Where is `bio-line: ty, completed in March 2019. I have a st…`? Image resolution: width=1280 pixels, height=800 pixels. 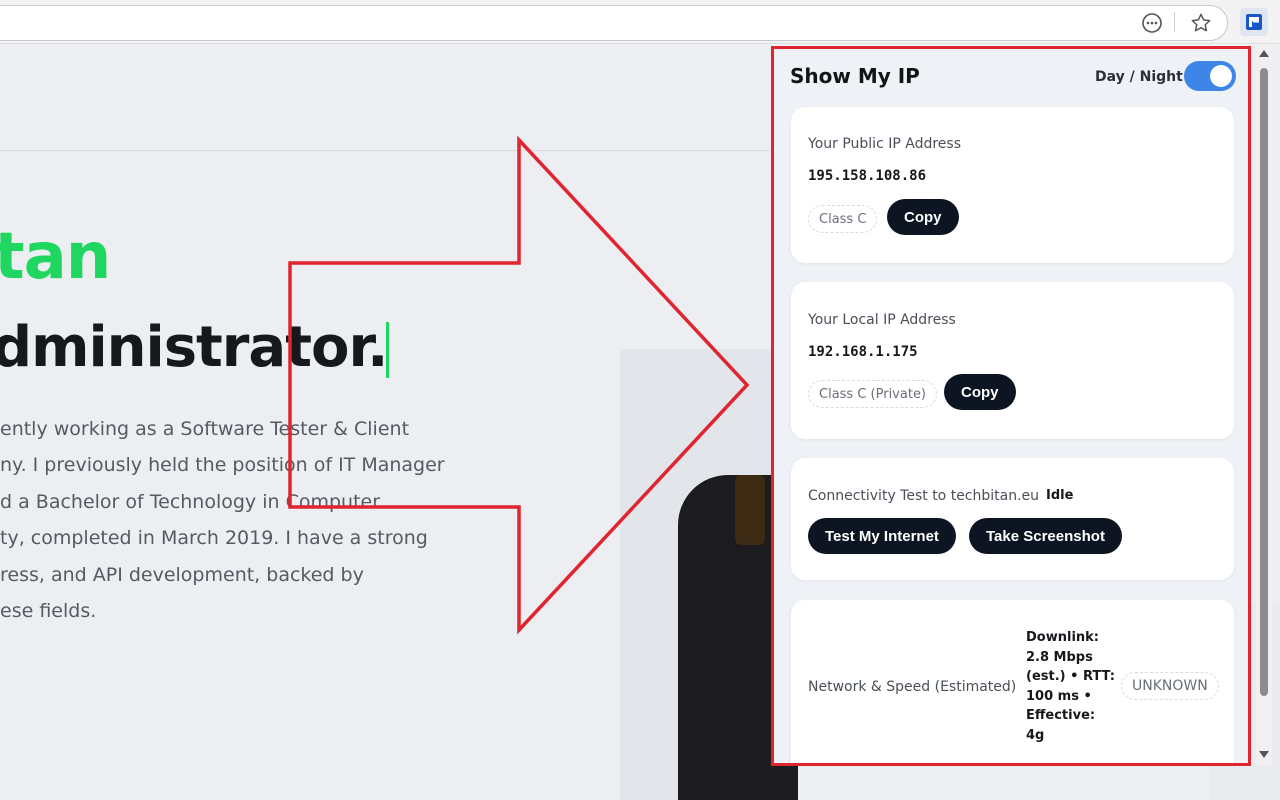
bio-line: ty, completed in March 2019. I have a st… is located at coordinates (214, 538).